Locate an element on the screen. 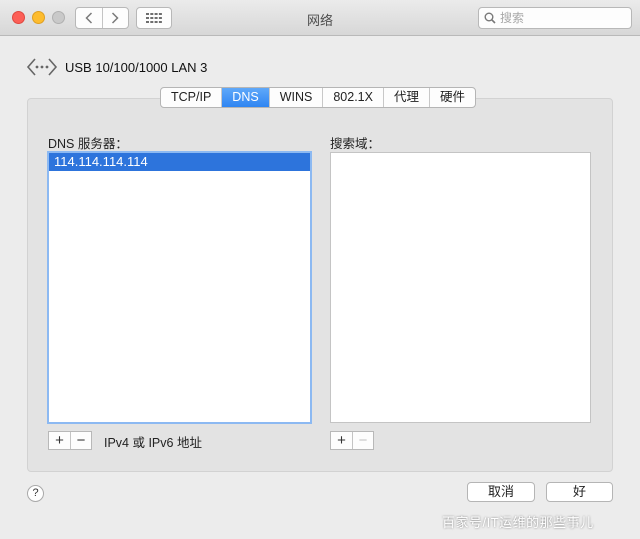 The height and width of the screenshot is (539, 640). tab-bar: TCP/IP DNS WINS 802.1X 代理 硬件 is located at coordinates (318, 97).